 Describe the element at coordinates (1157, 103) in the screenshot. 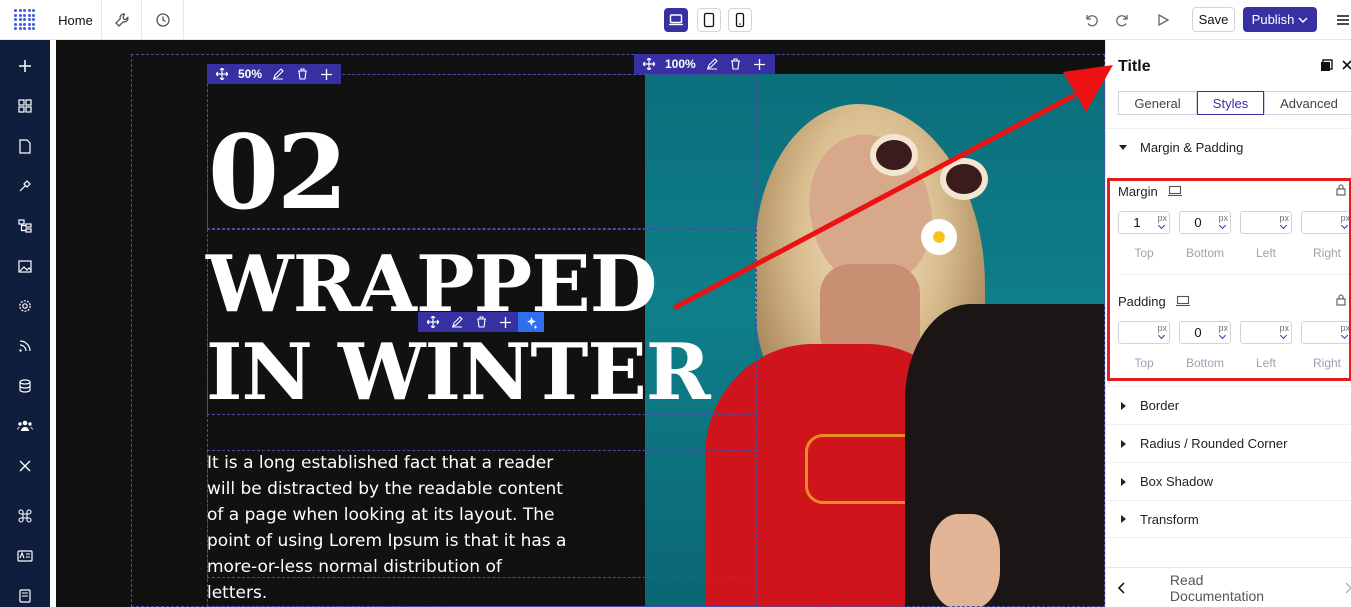

I see `tab-general: General` at that location.